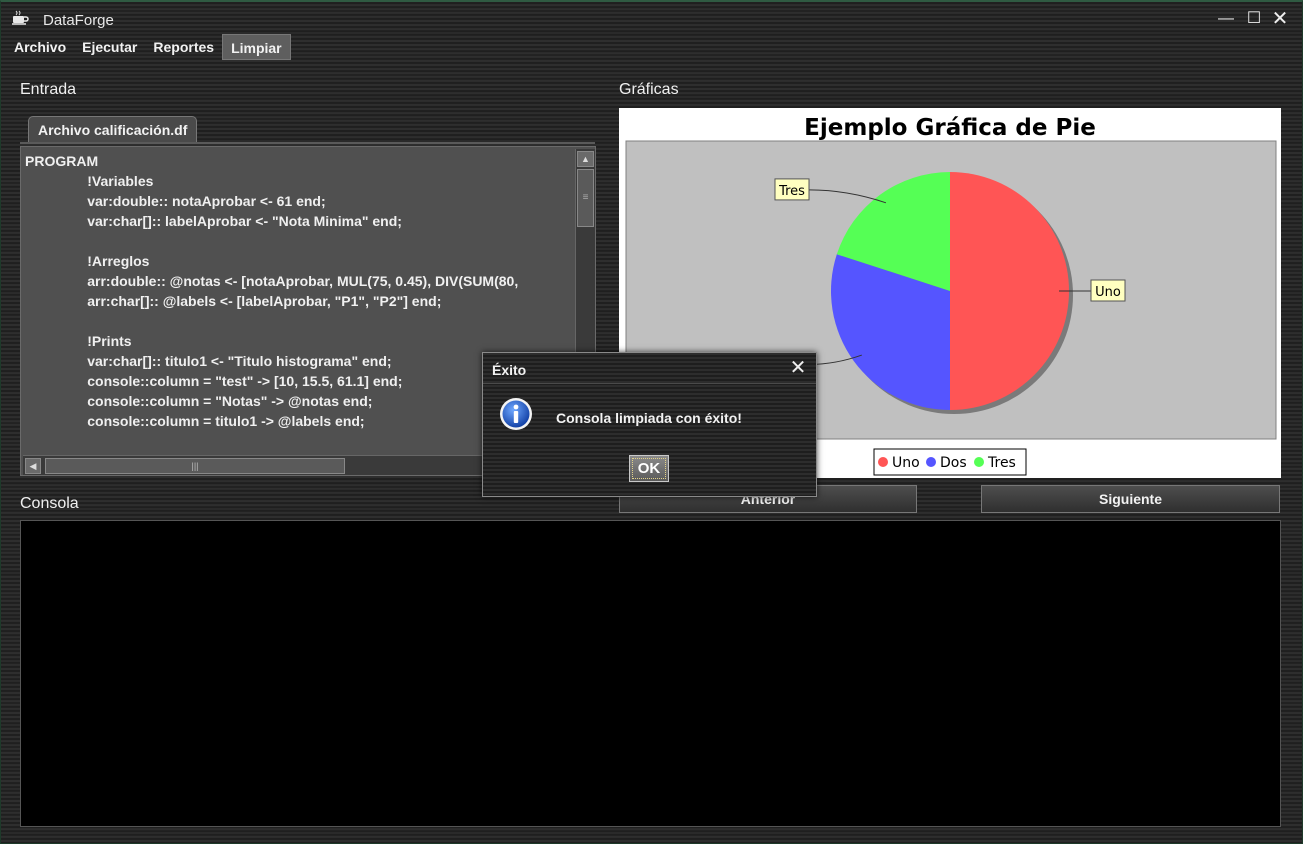  I want to click on success-dialog: Éxito ✕ Consola limpiada con éxito! OK, so click(649, 424).